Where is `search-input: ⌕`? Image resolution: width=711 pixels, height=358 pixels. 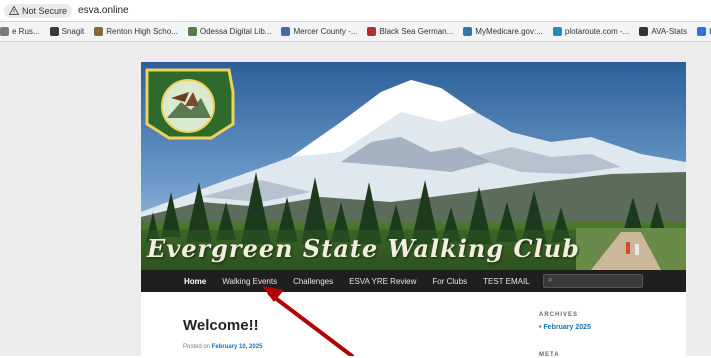
search-input: ⌕ is located at coordinates (593, 281).